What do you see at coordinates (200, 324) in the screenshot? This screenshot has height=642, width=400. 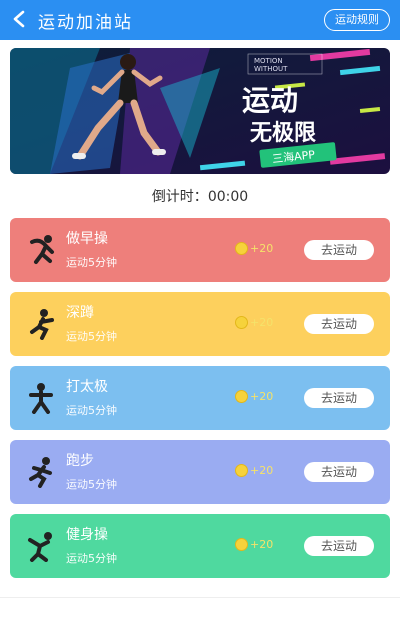 I see `activity-card: 深蹲 运动5分钟 +20 去运动` at bounding box center [200, 324].